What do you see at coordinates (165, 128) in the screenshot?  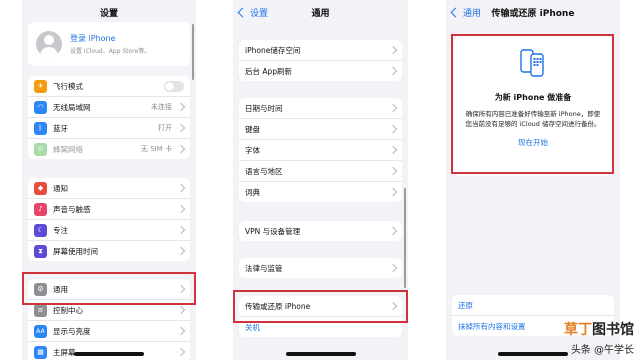 I see `bluetooth-status: 打开` at bounding box center [165, 128].